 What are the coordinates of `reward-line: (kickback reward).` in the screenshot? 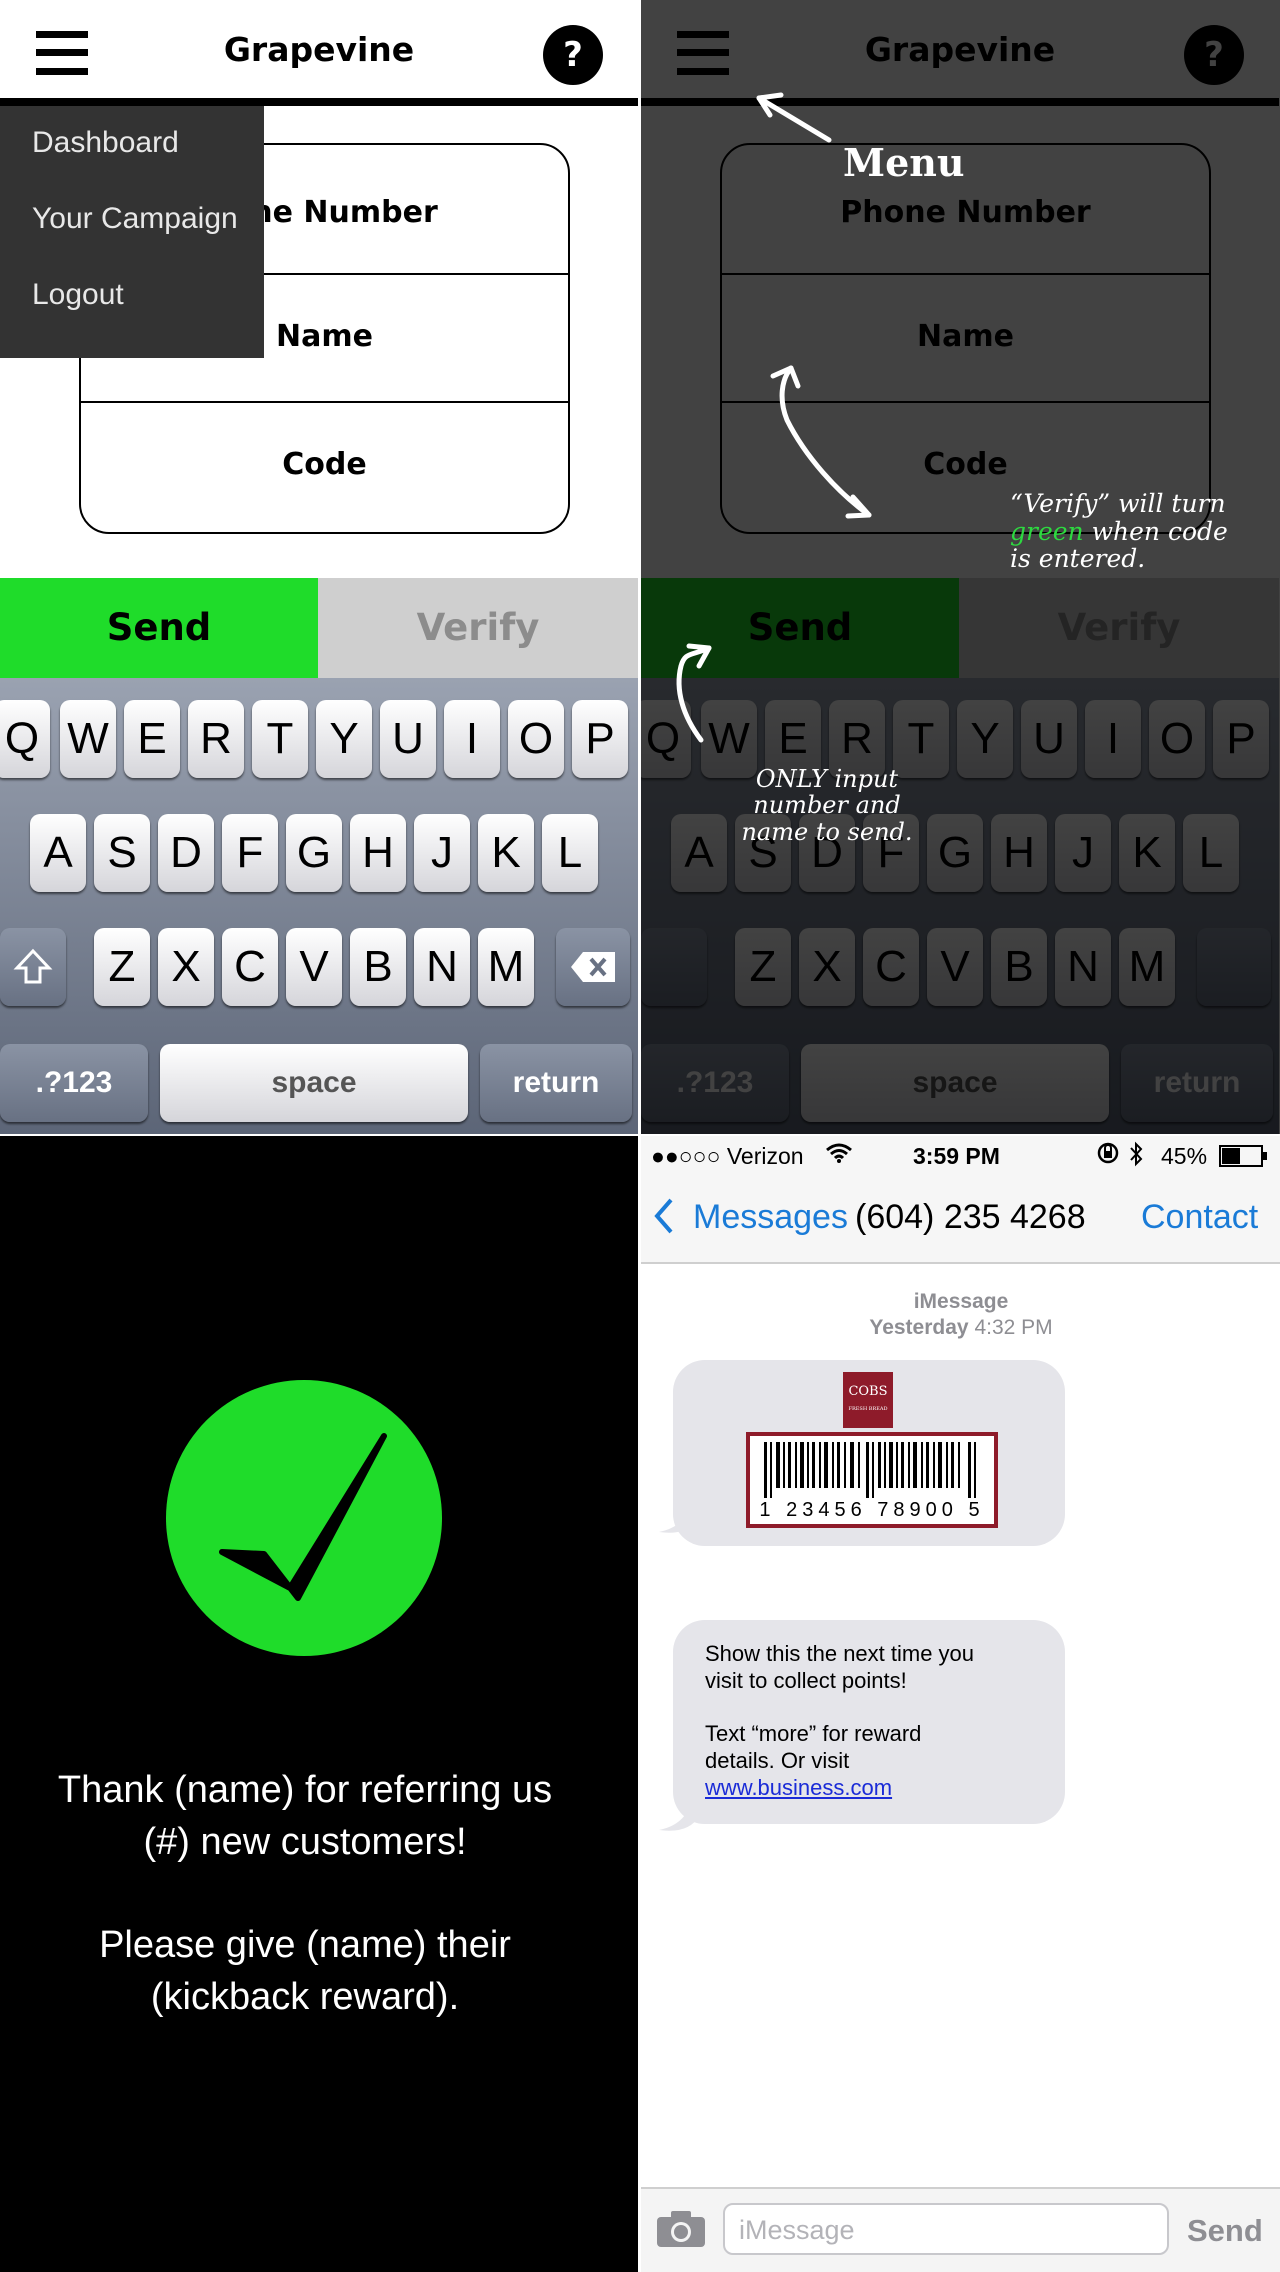 It's located at (305, 1997).